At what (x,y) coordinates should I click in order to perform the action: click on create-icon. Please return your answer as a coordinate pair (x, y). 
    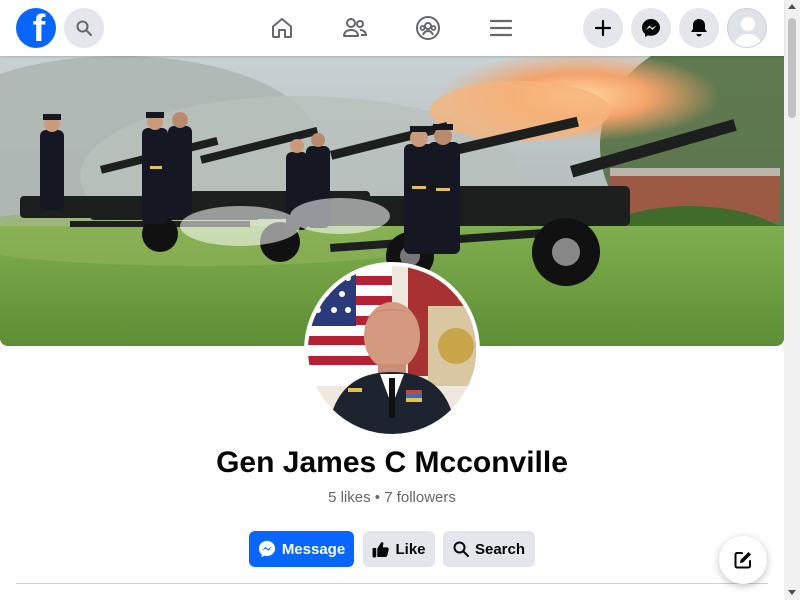
    Looking at the image, I should click on (603, 28).